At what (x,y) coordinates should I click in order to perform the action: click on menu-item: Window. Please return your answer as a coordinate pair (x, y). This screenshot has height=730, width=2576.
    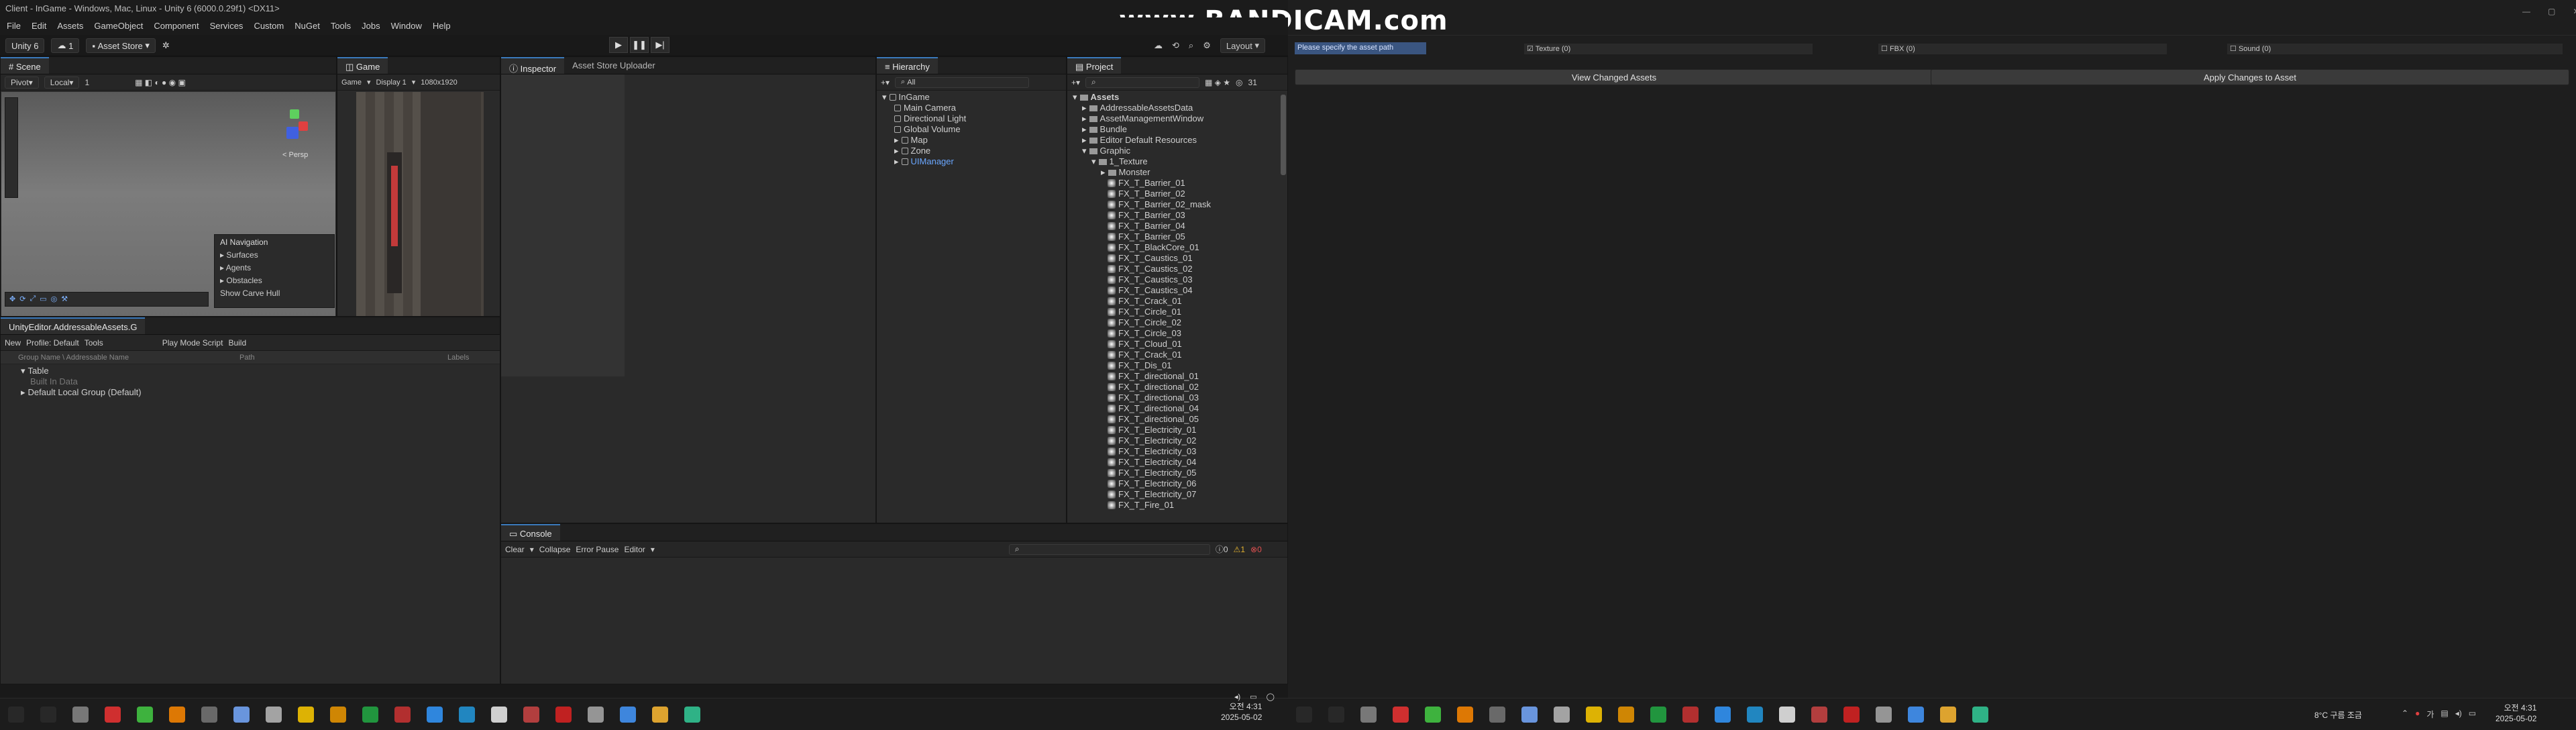
    Looking at the image, I should click on (406, 26).